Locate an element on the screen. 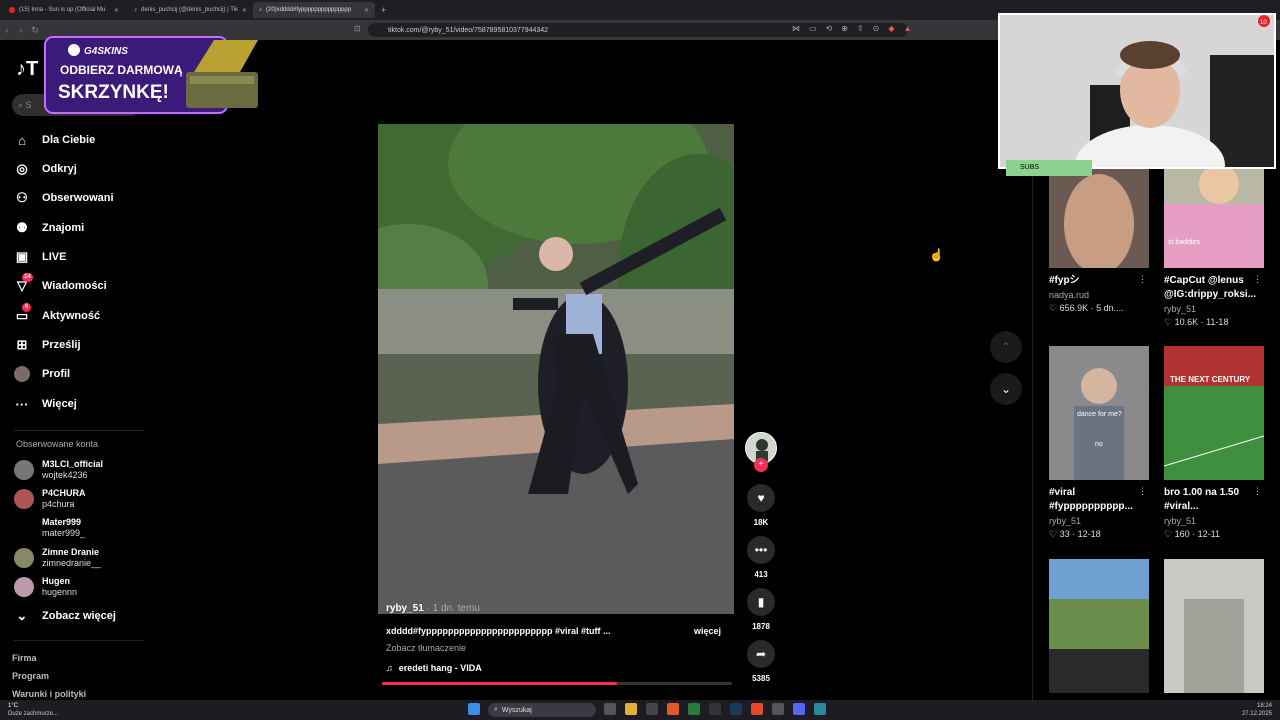  translate-icon: ⟲ is located at coordinates (829, 28).